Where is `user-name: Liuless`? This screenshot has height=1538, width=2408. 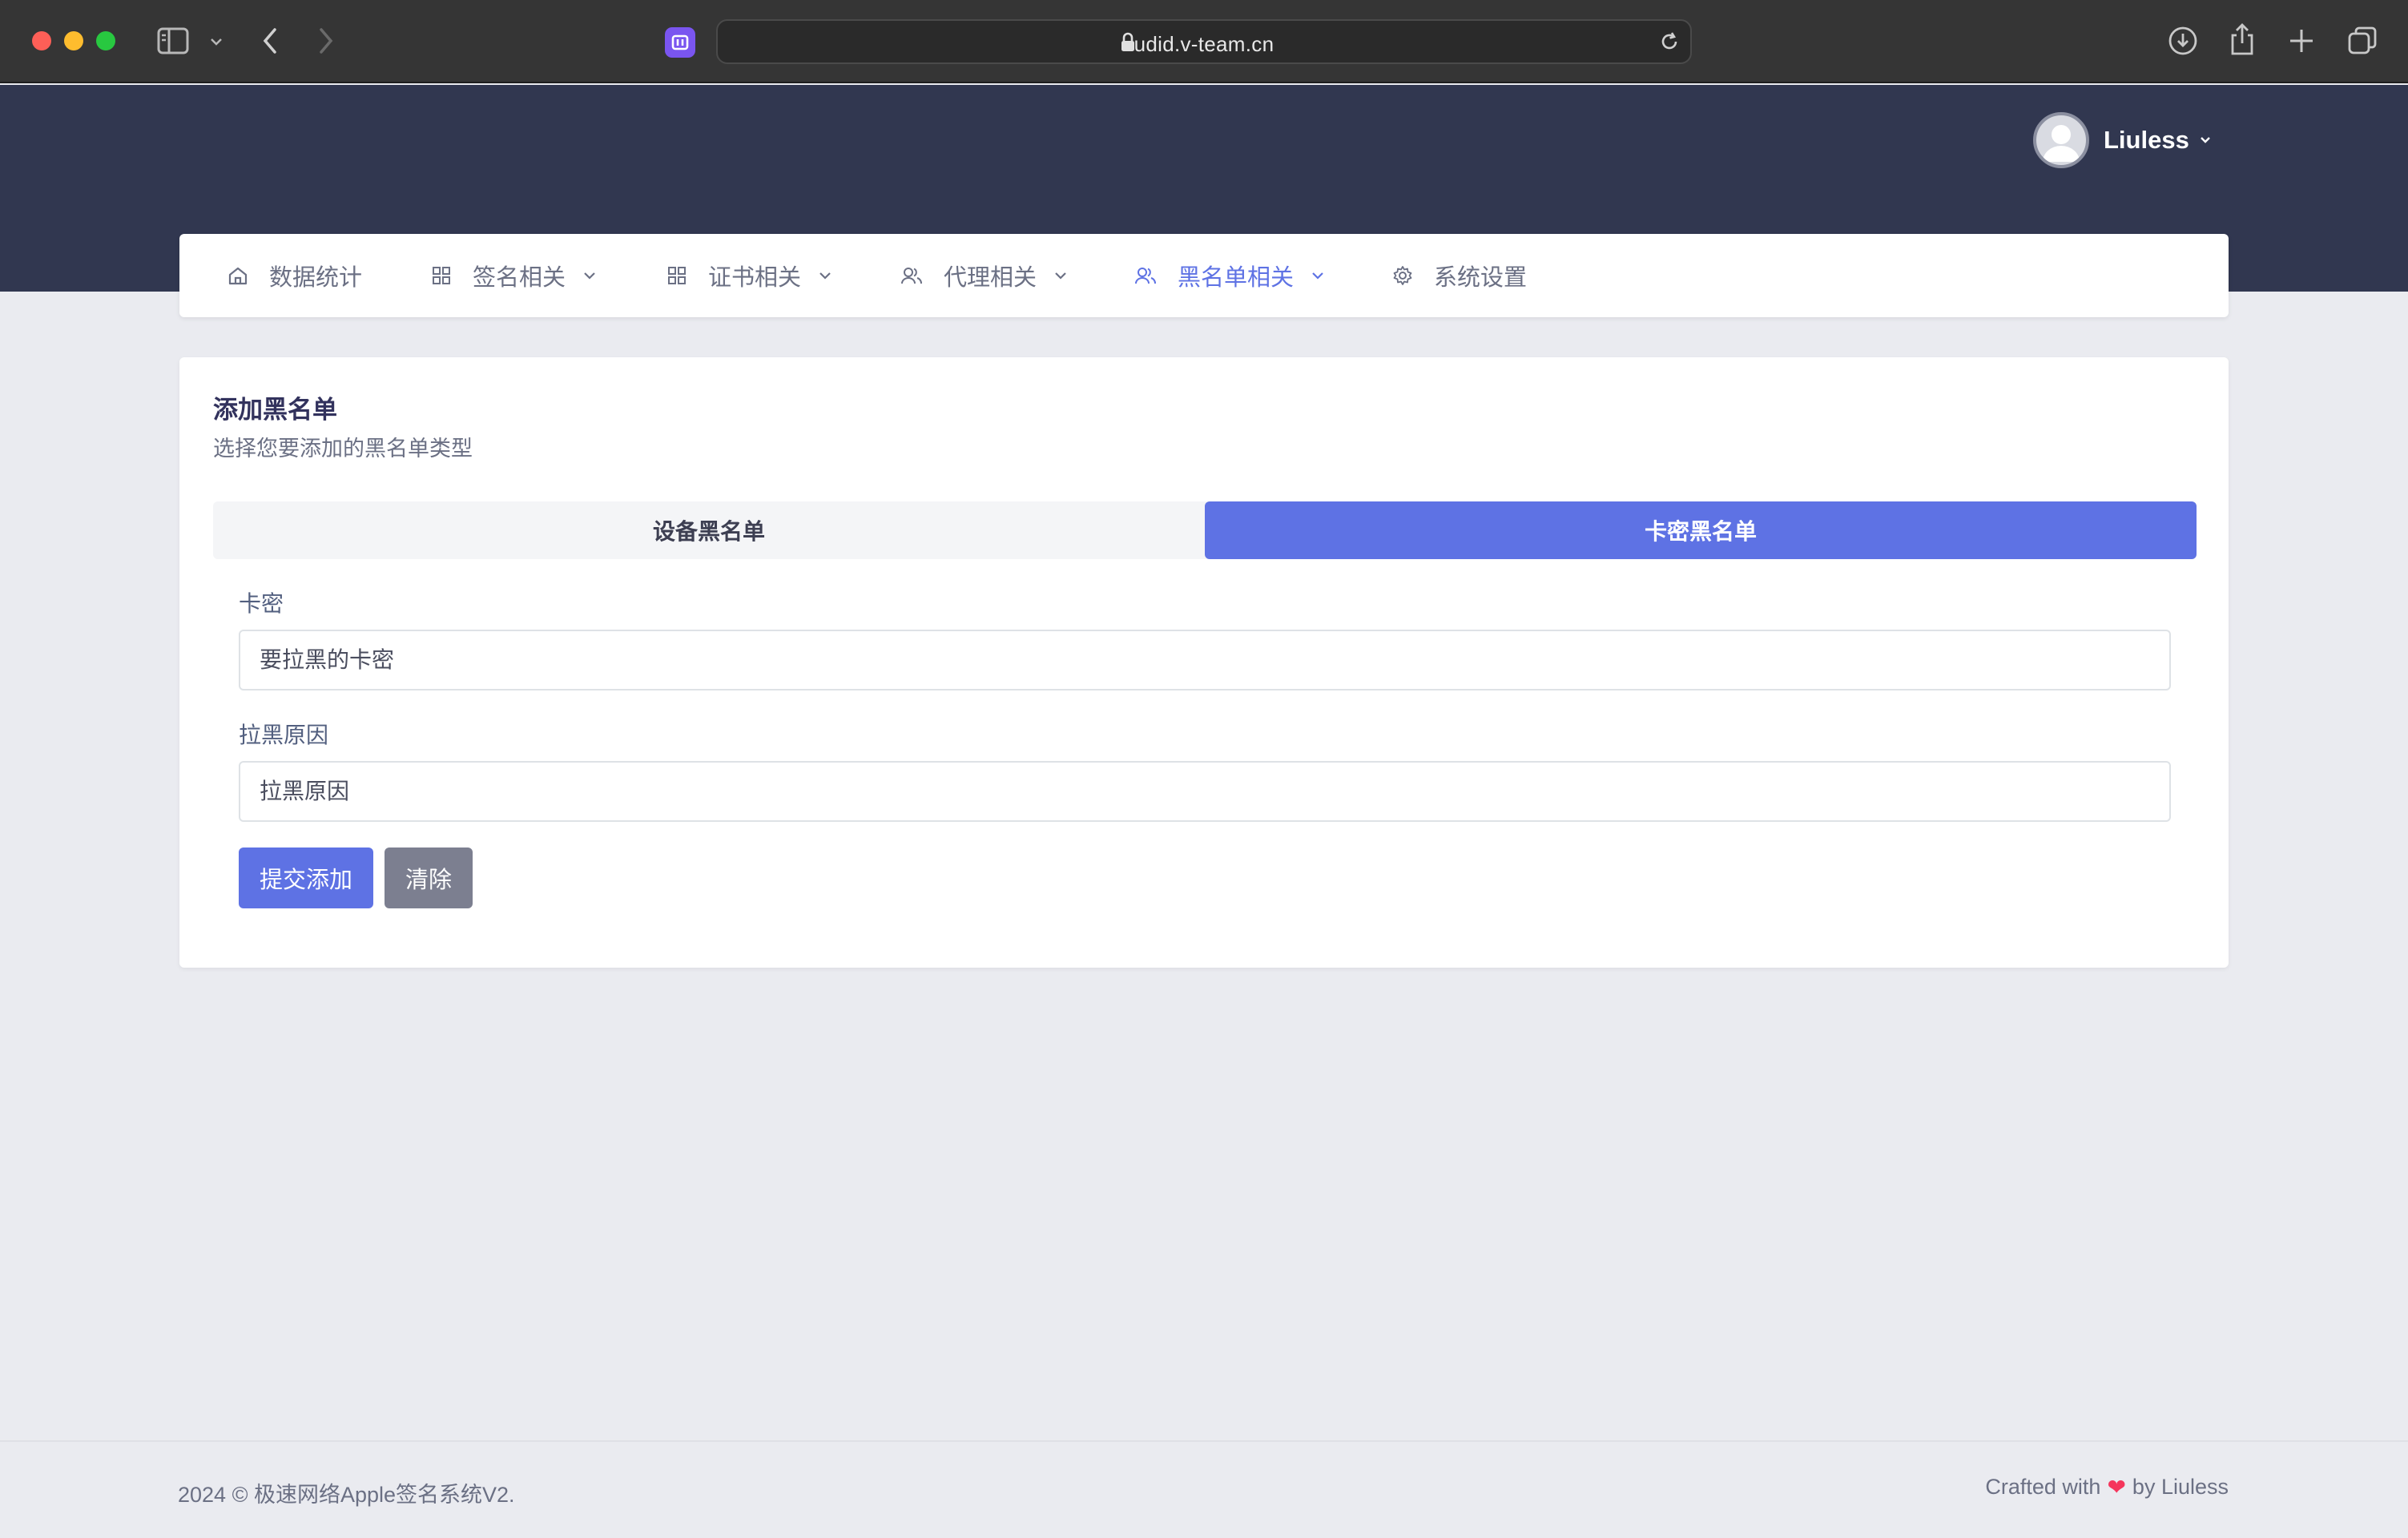
user-name: Liuless is located at coordinates (2146, 140).